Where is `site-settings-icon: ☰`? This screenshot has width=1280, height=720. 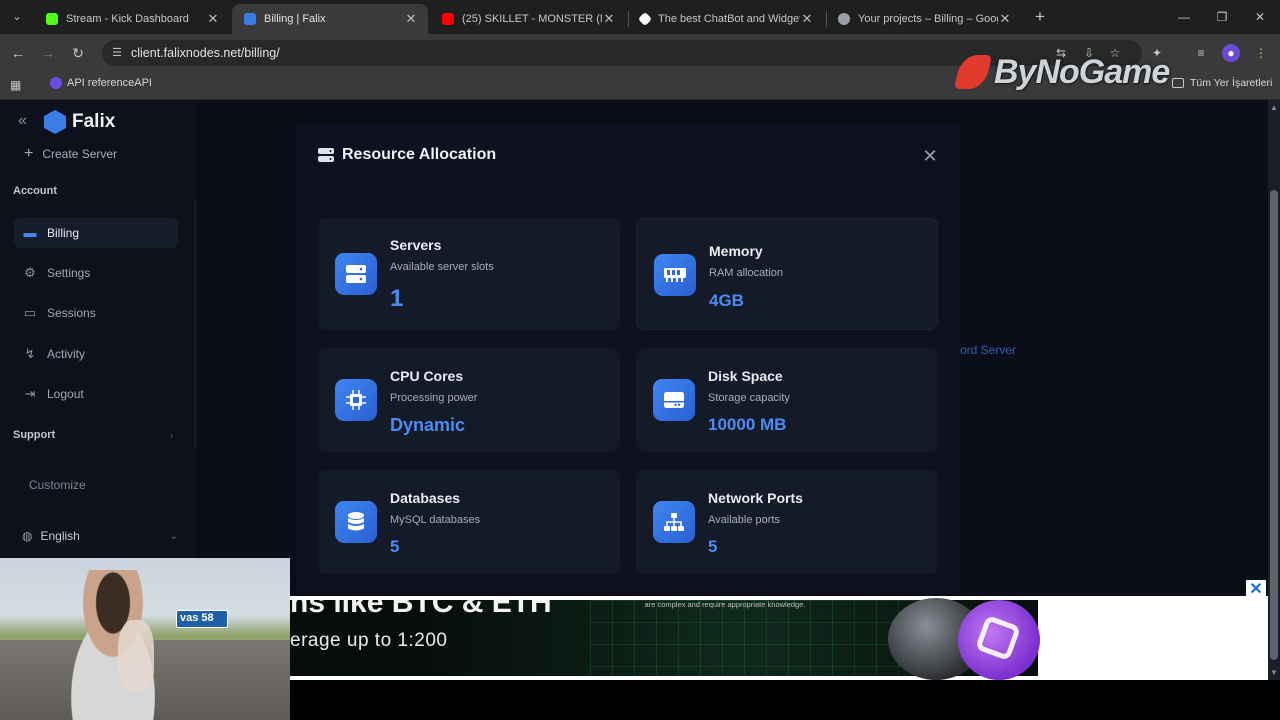
site-settings-icon: ☰ is located at coordinates (117, 53).